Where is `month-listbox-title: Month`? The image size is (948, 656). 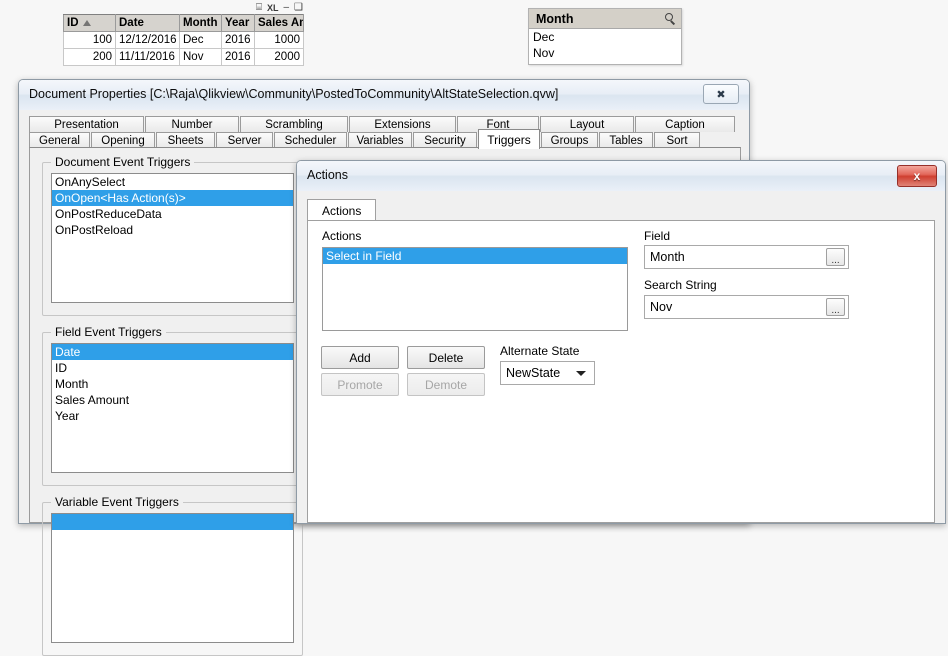
month-listbox-title: Month is located at coordinates (555, 18).